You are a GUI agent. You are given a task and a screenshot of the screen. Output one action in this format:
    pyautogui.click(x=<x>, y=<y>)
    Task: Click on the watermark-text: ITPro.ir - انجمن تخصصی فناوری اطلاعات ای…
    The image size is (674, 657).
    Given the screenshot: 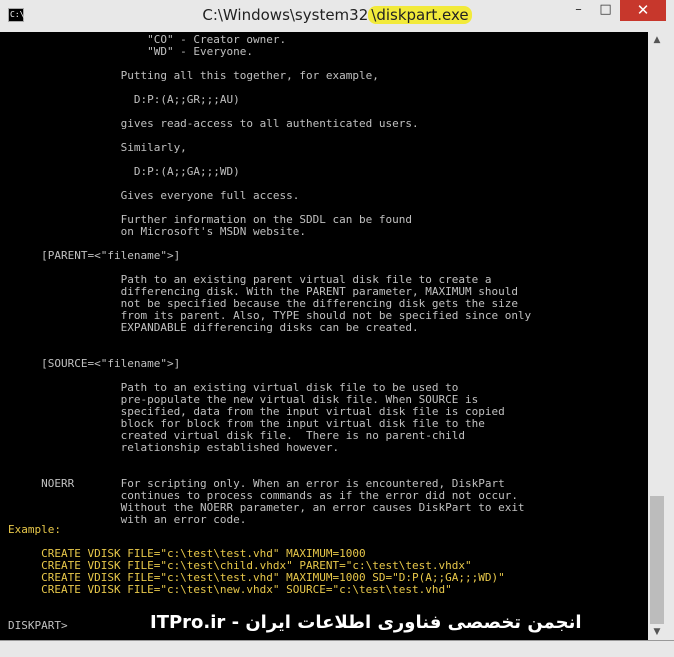 What is the action you would take?
    pyautogui.click(x=366, y=622)
    